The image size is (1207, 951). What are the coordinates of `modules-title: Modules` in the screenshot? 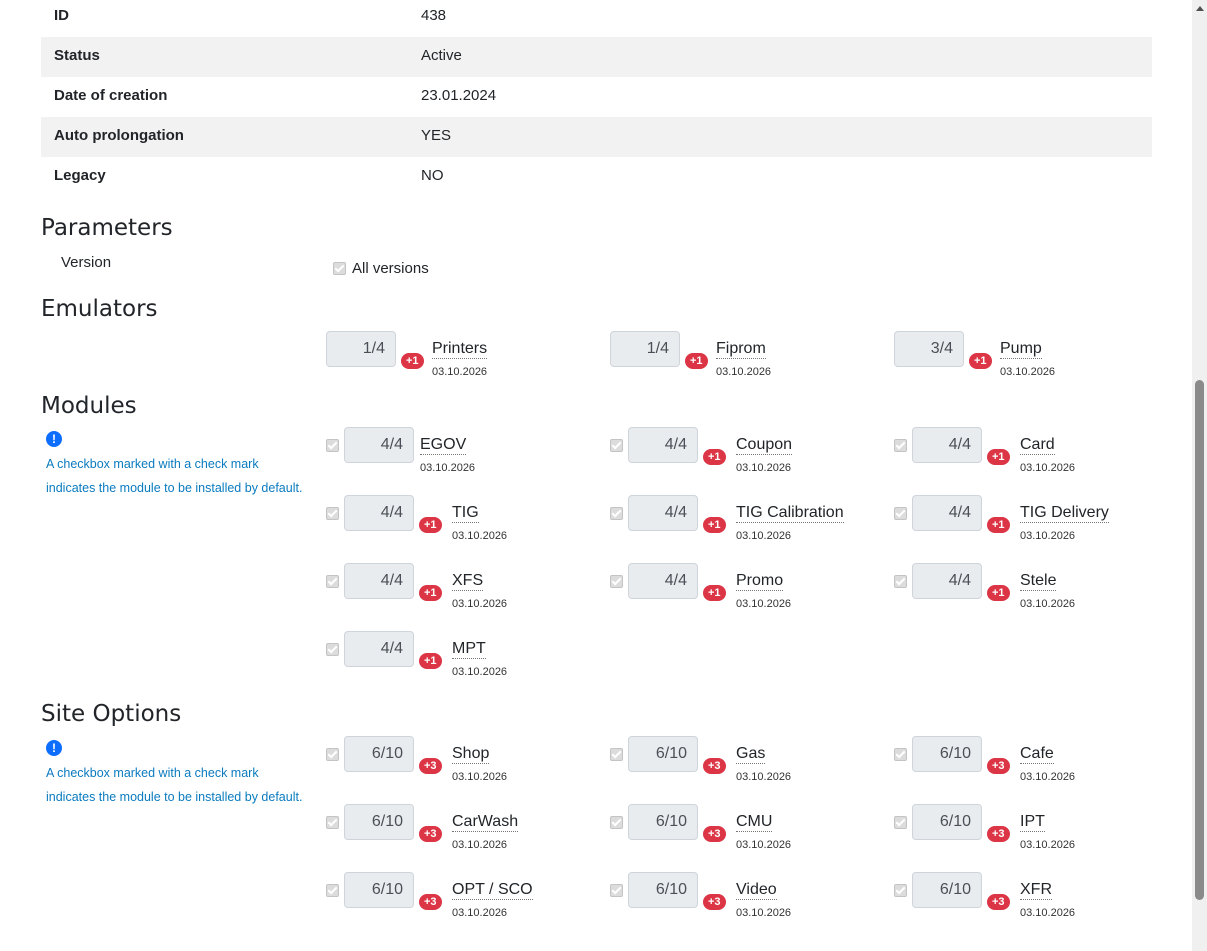 It's located at (89, 406).